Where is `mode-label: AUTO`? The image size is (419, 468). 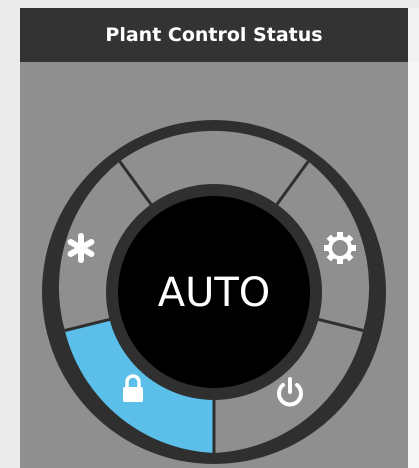 mode-label: AUTO is located at coordinates (214, 293).